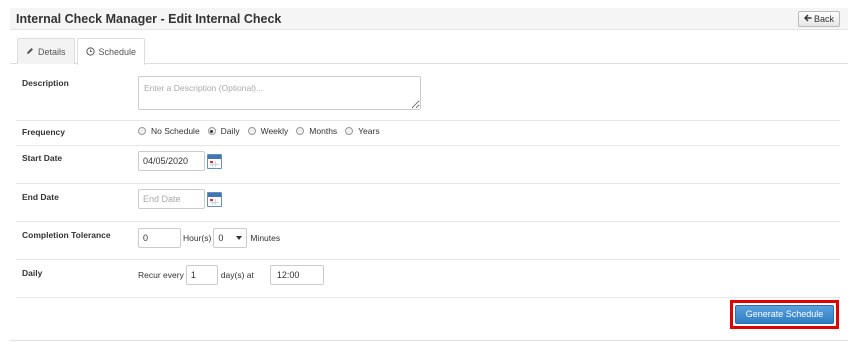 The height and width of the screenshot is (346, 858). I want to click on tab-schedule: Schedule, so click(111, 51).